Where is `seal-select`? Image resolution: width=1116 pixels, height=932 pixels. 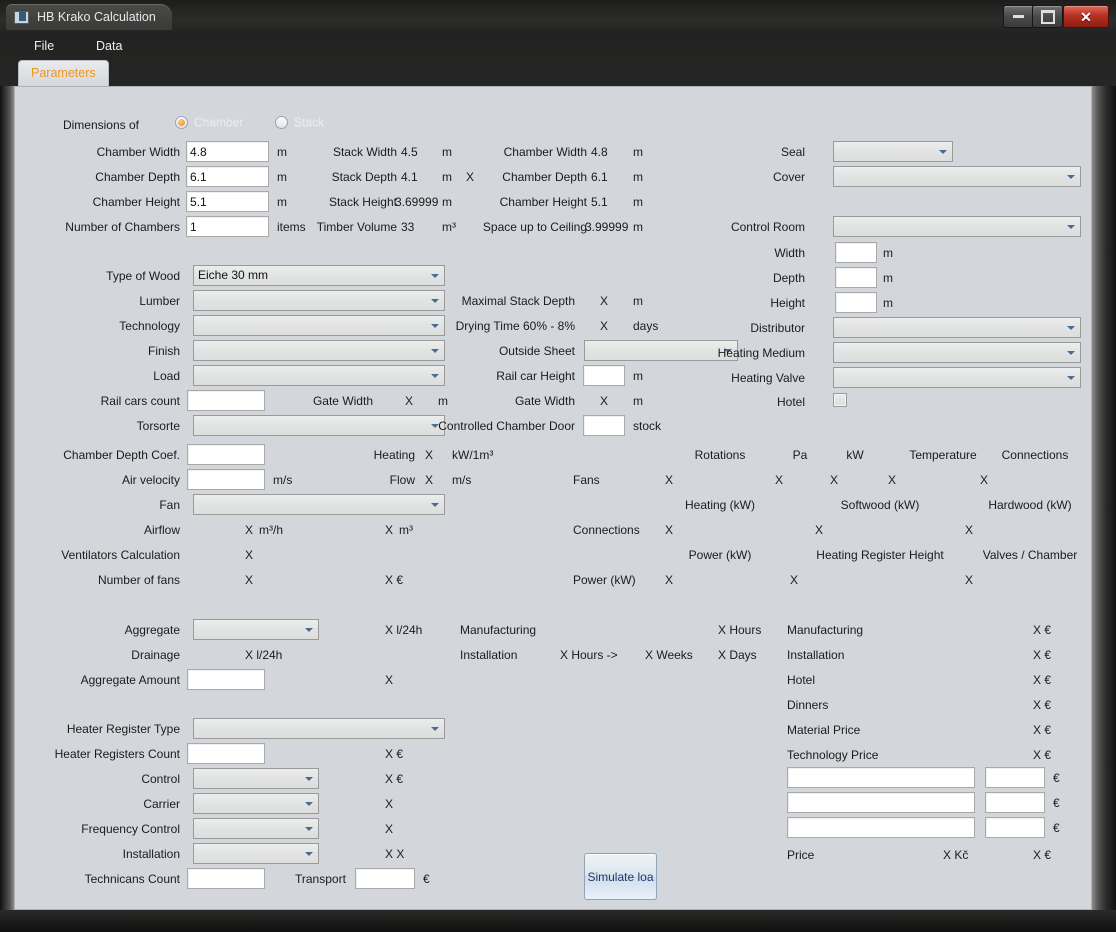 seal-select is located at coordinates (893, 151).